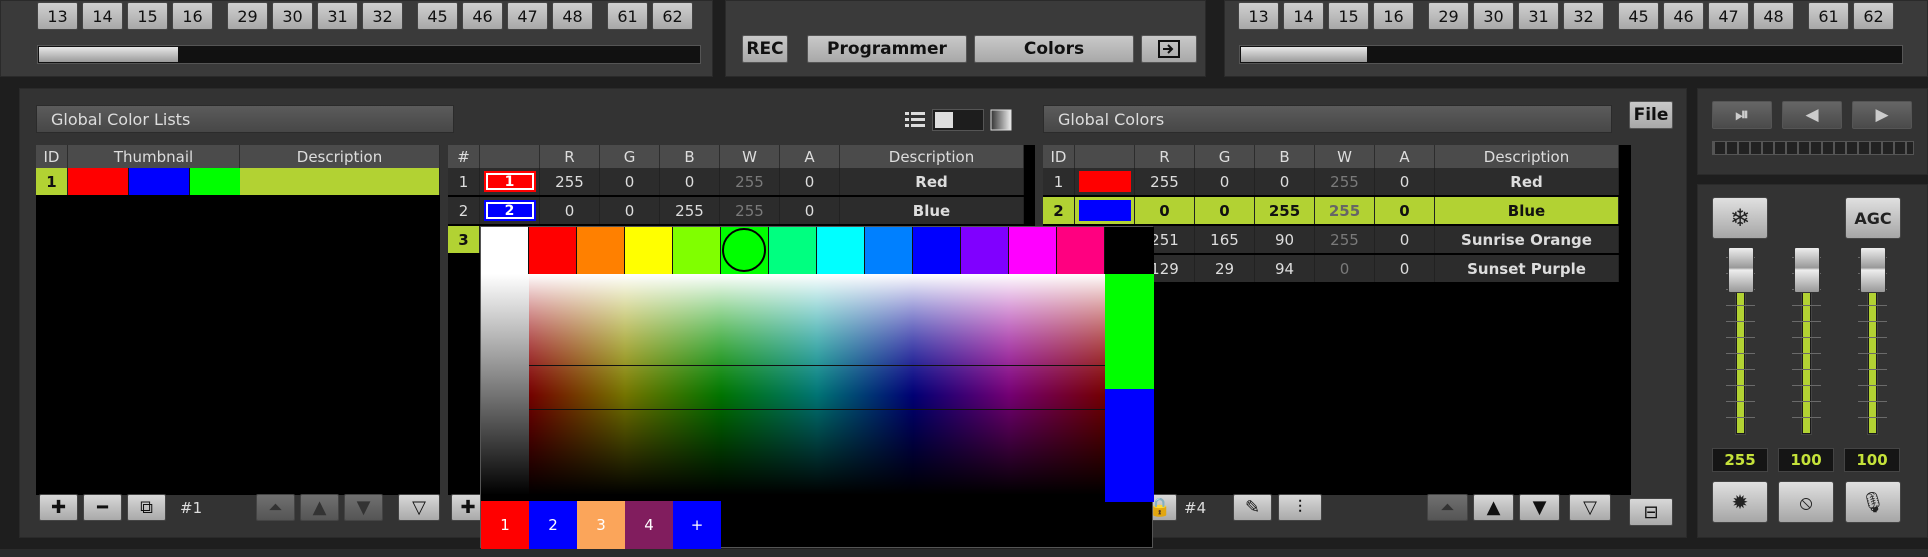  I want to click on list_colors-row-g: 0, so click(630, 181).